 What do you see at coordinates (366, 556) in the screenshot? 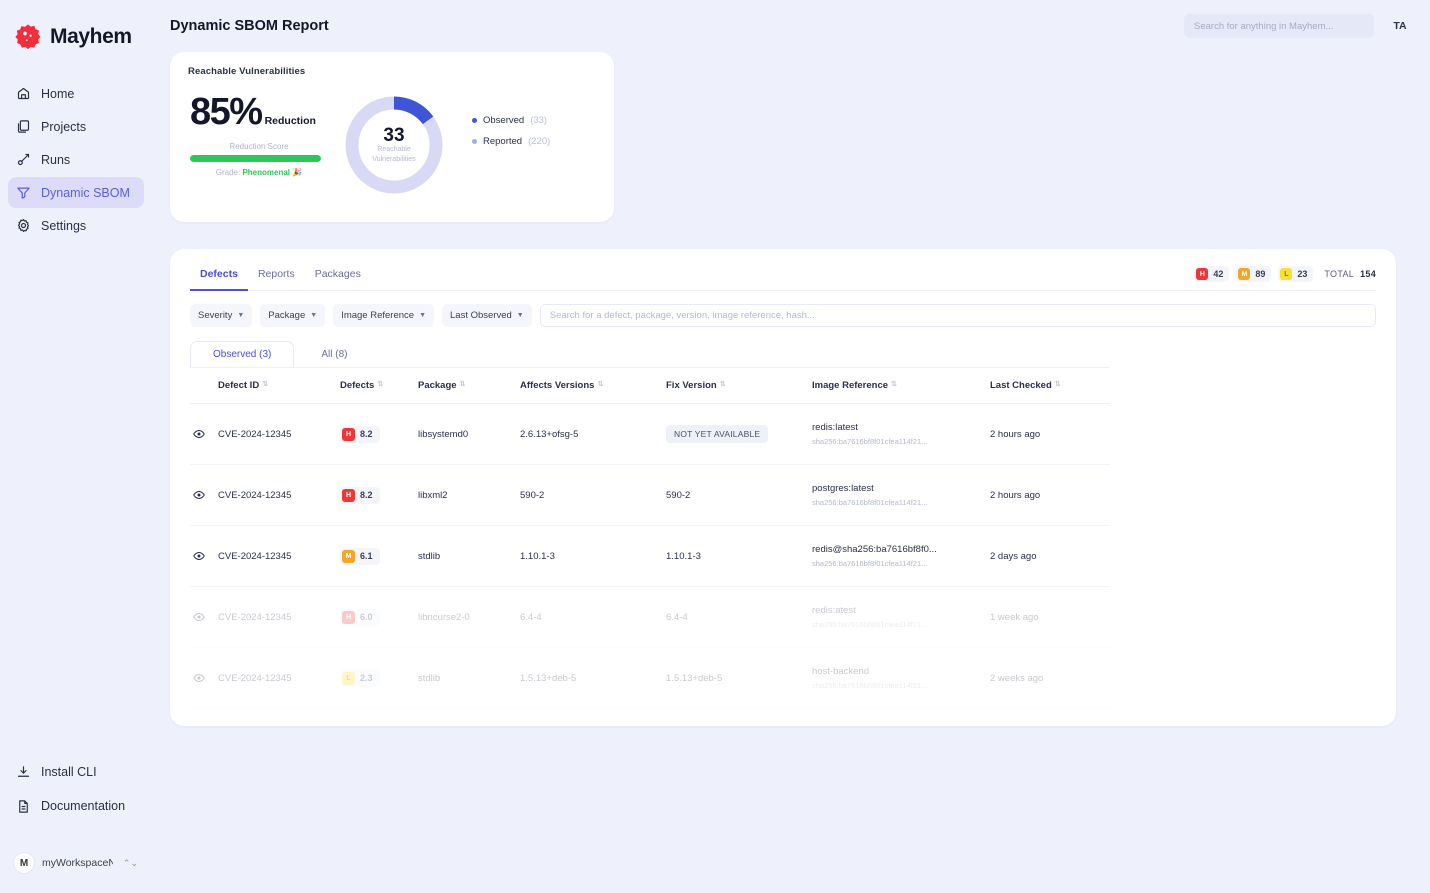
I see `severity-score: 6.1` at bounding box center [366, 556].